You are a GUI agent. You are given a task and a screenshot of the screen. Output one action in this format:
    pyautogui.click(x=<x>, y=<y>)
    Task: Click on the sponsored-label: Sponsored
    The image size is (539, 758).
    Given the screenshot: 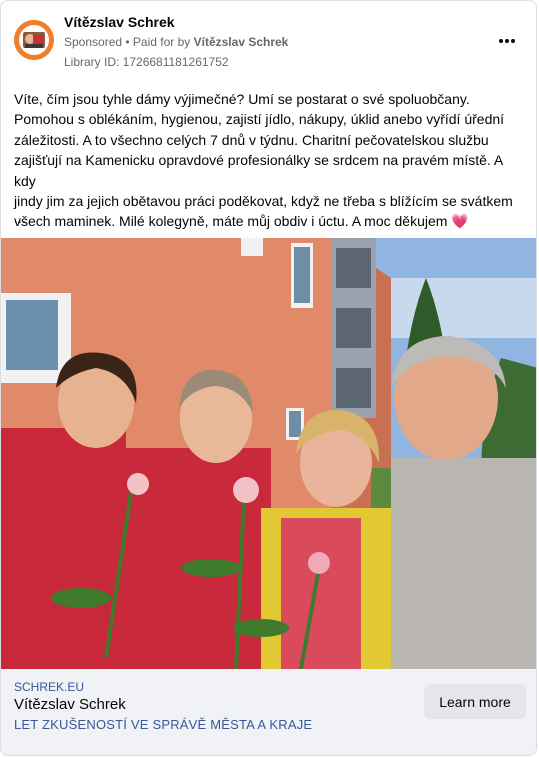 What is the action you would take?
    pyautogui.click(x=93, y=42)
    